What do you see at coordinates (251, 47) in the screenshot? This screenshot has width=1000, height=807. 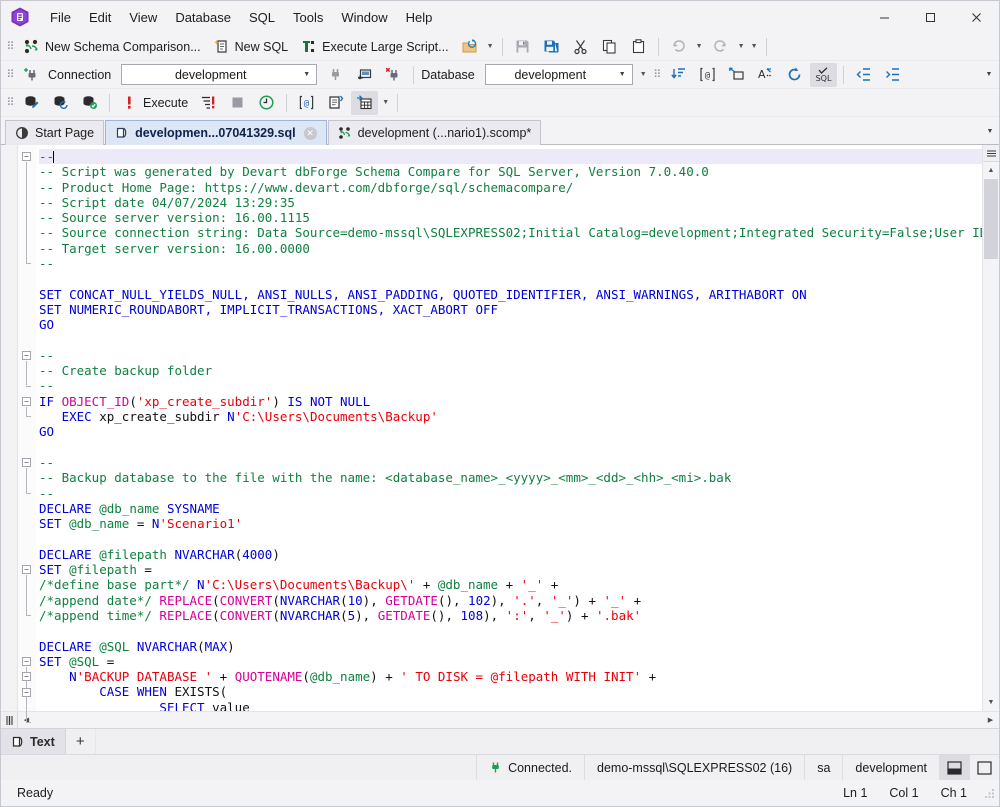 I see `new-sql-button: New SQL` at bounding box center [251, 47].